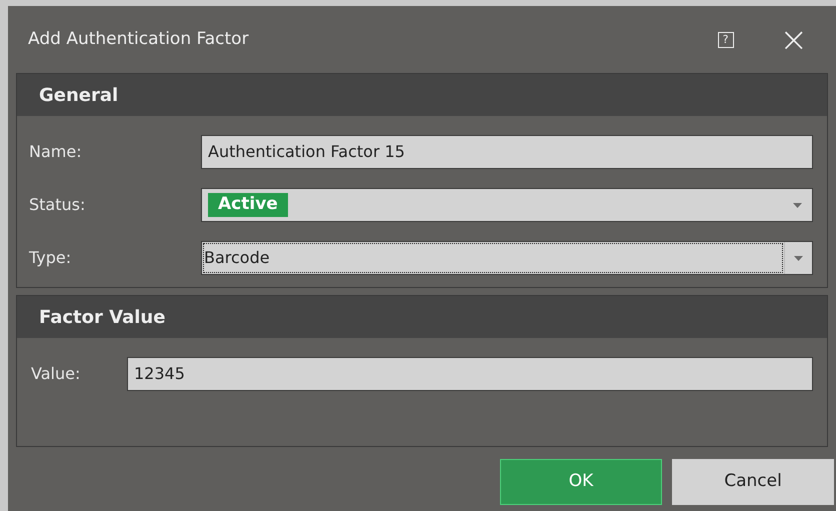 The width and height of the screenshot is (836, 511). Describe the element at coordinates (581, 482) in the screenshot. I see `ok-button: OK` at that location.